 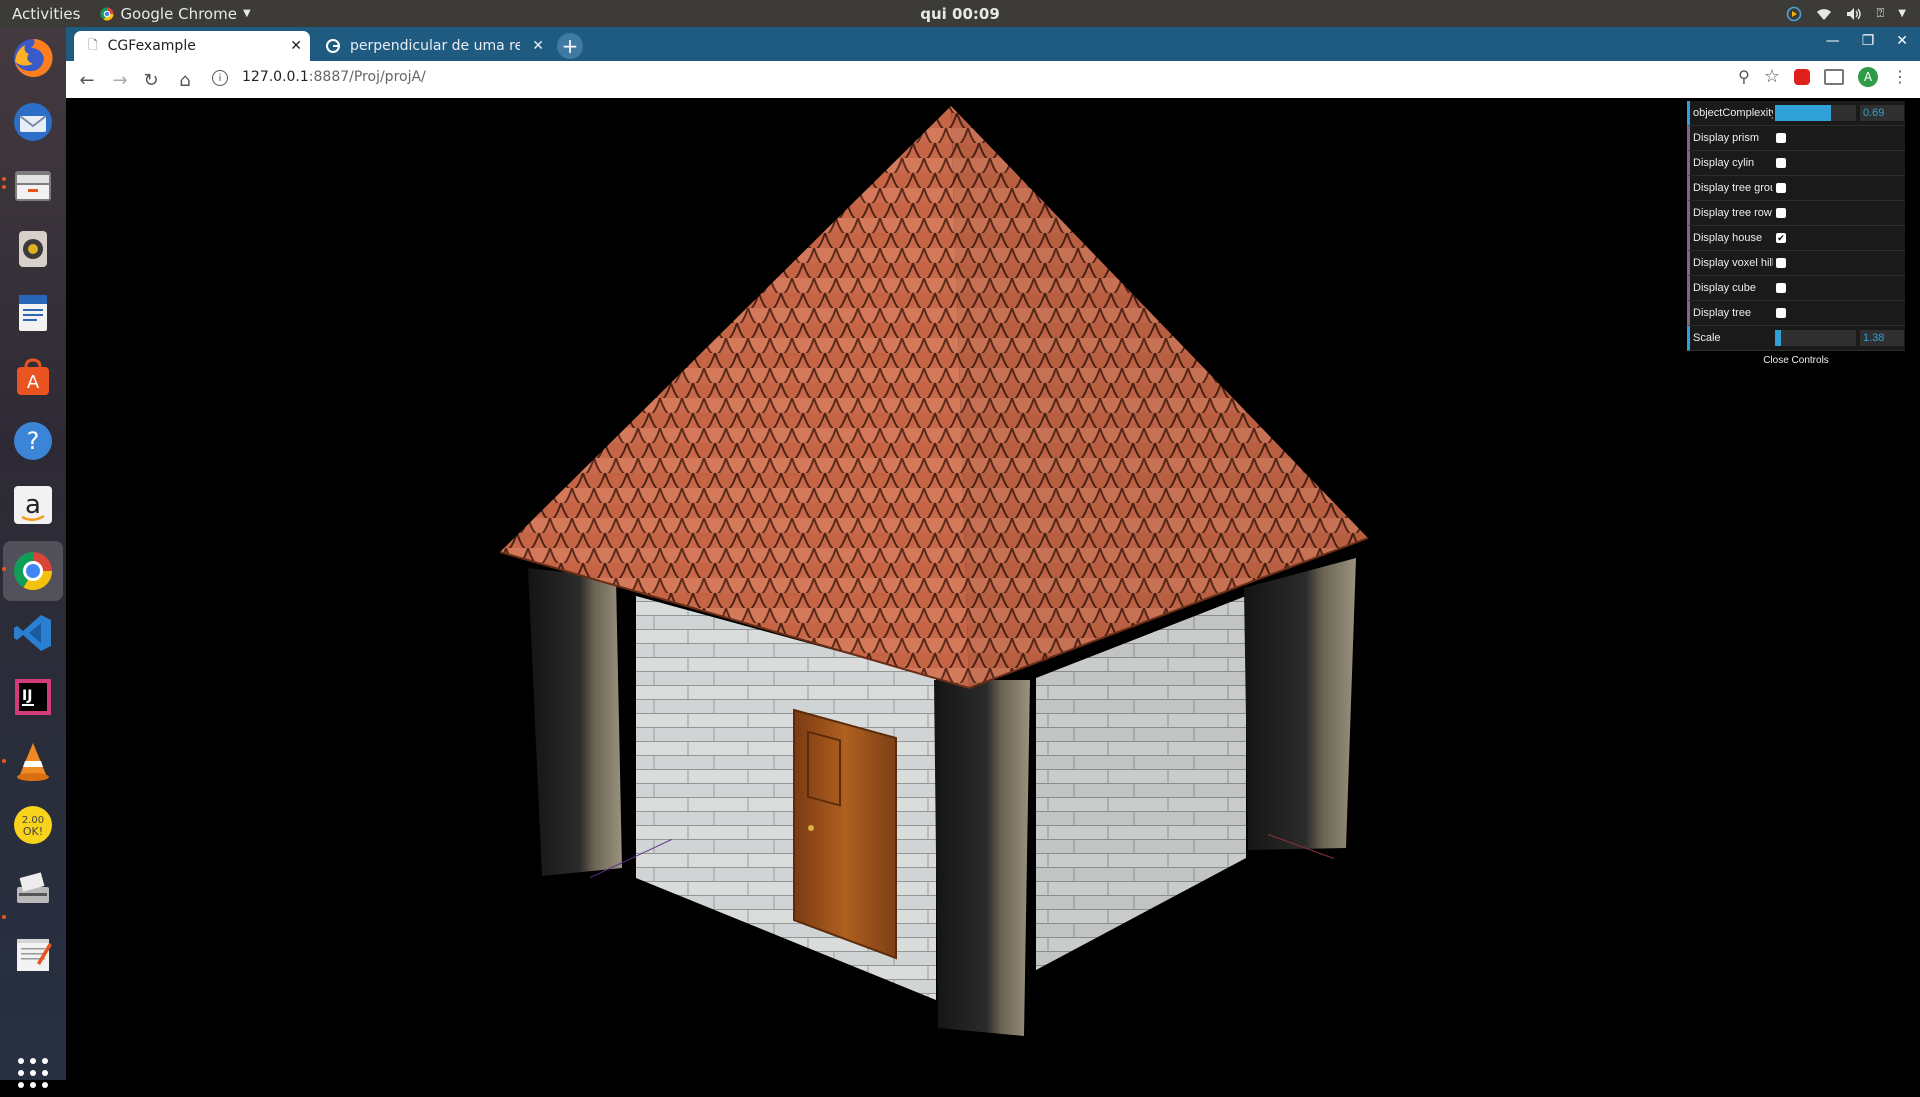 I want to click on amazon-icon: a, so click(x=33, y=505).